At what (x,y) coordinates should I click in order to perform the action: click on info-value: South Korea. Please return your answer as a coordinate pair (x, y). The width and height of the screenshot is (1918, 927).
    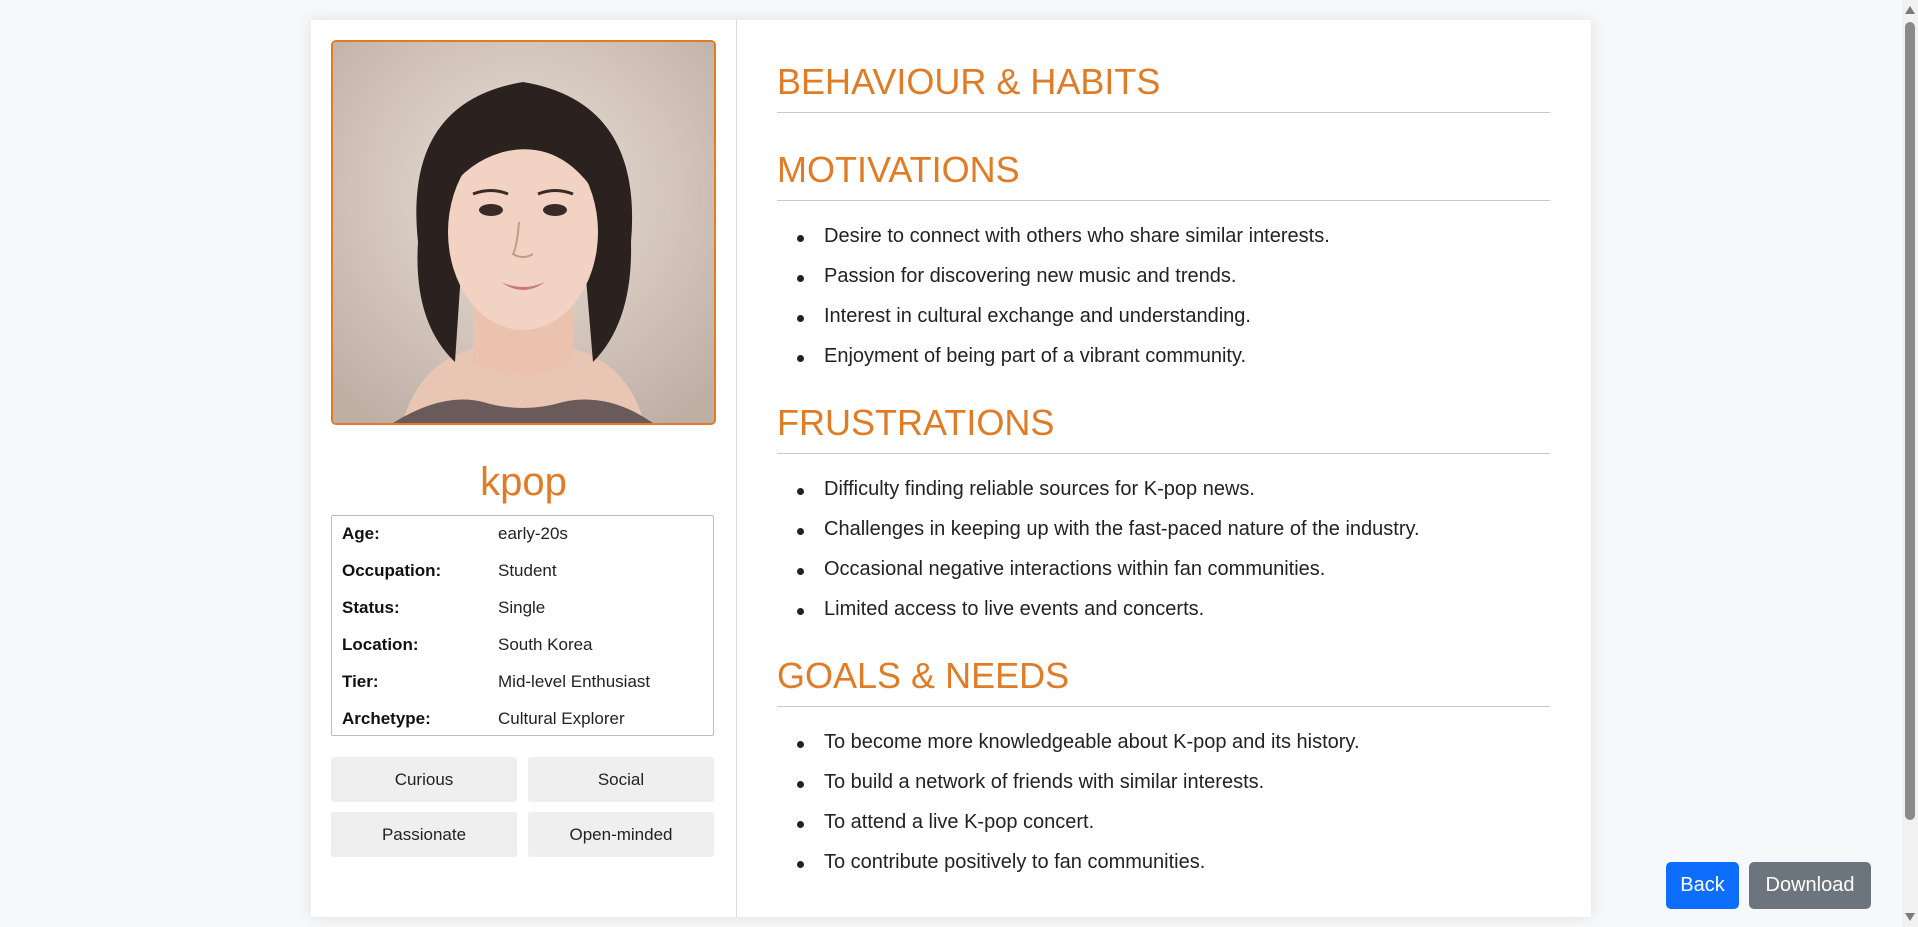
    Looking at the image, I should click on (545, 644).